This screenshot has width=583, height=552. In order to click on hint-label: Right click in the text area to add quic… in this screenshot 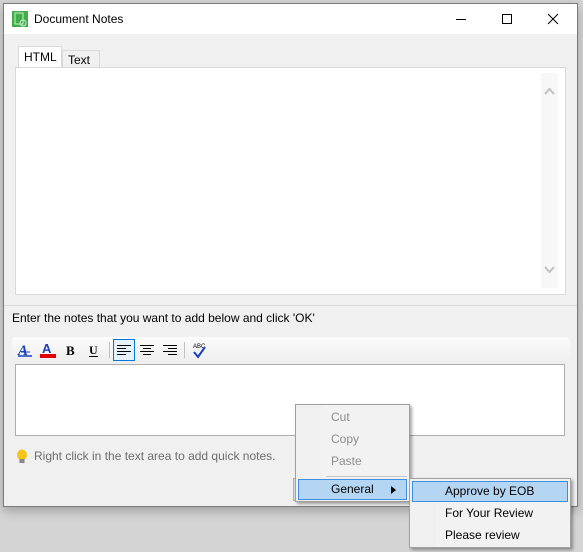, I will do `click(155, 456)`.